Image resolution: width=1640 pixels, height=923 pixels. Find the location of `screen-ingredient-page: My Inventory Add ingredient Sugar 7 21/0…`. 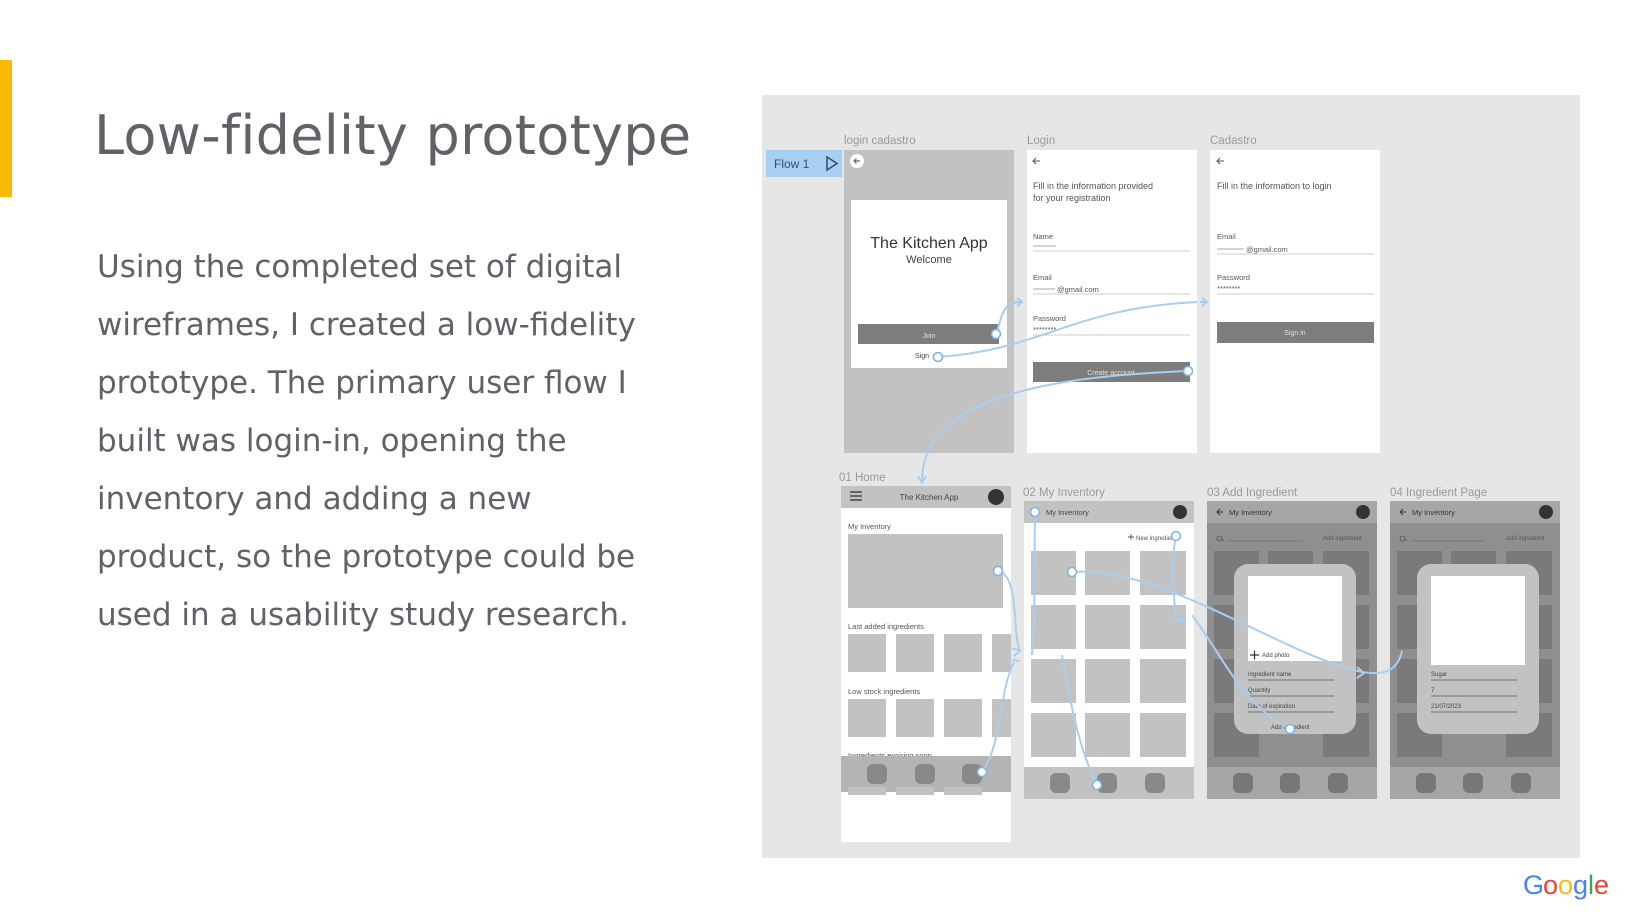

screen-ingredient-page: My Inventory Add ingredient Sugar 7 21/0… is located at coordinates (1475, 650).